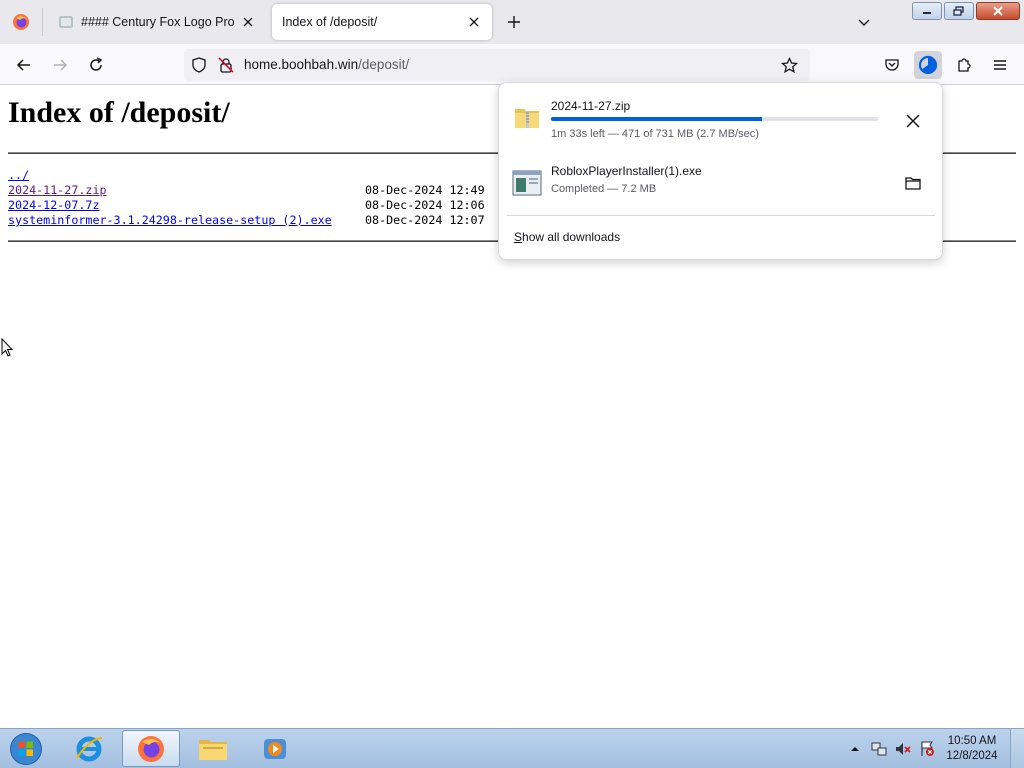 The height and width of the screenshot is (768, 1024). What do you see at coordinates (384, 64) in the screenshot?
I see `url-path: /deposit/` at bounding box center [384, 64].